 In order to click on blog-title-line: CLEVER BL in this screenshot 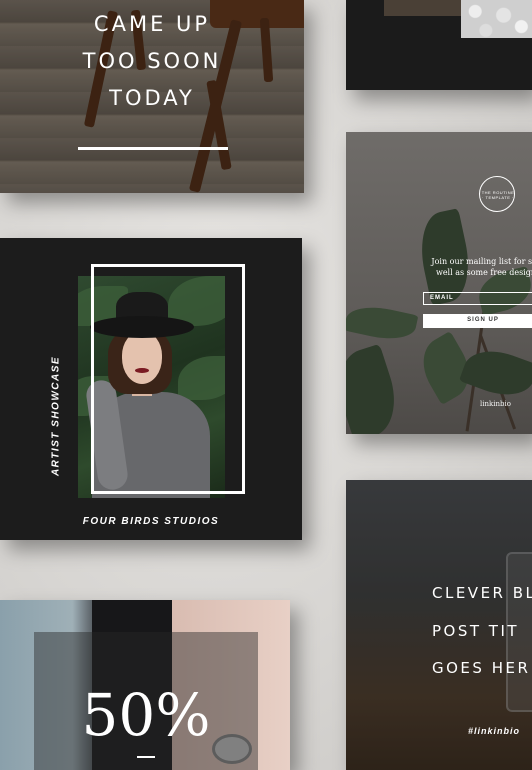, I will do `click(482, 593)`.